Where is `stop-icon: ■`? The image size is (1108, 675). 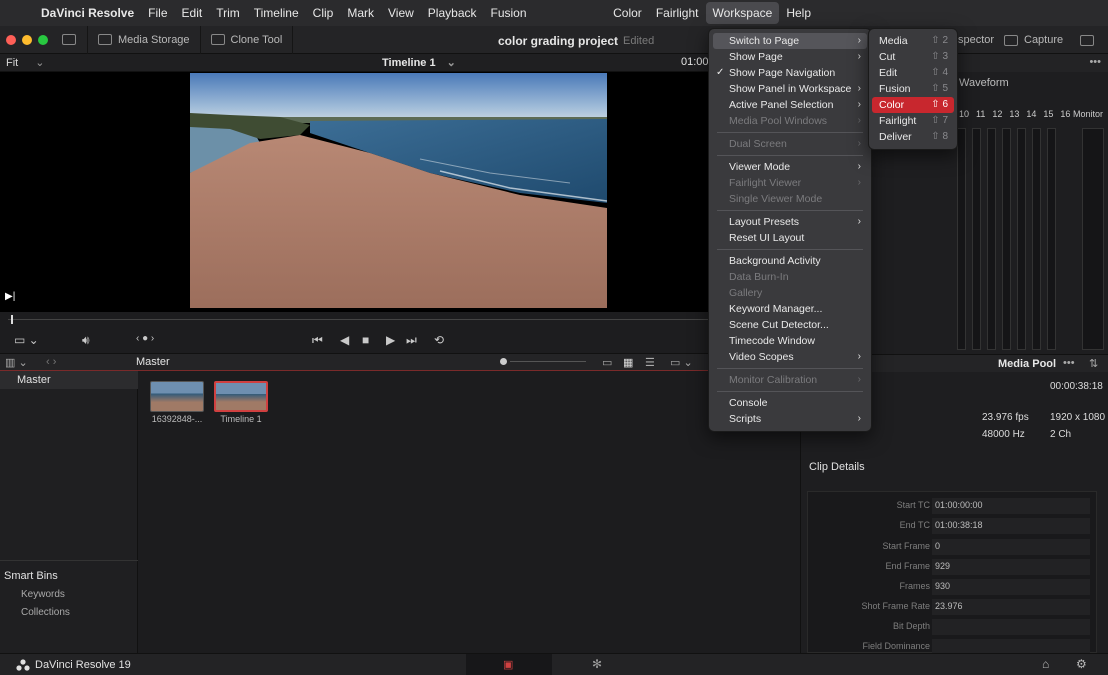
stop-icon: ■ is located at coordinates (365, 340).